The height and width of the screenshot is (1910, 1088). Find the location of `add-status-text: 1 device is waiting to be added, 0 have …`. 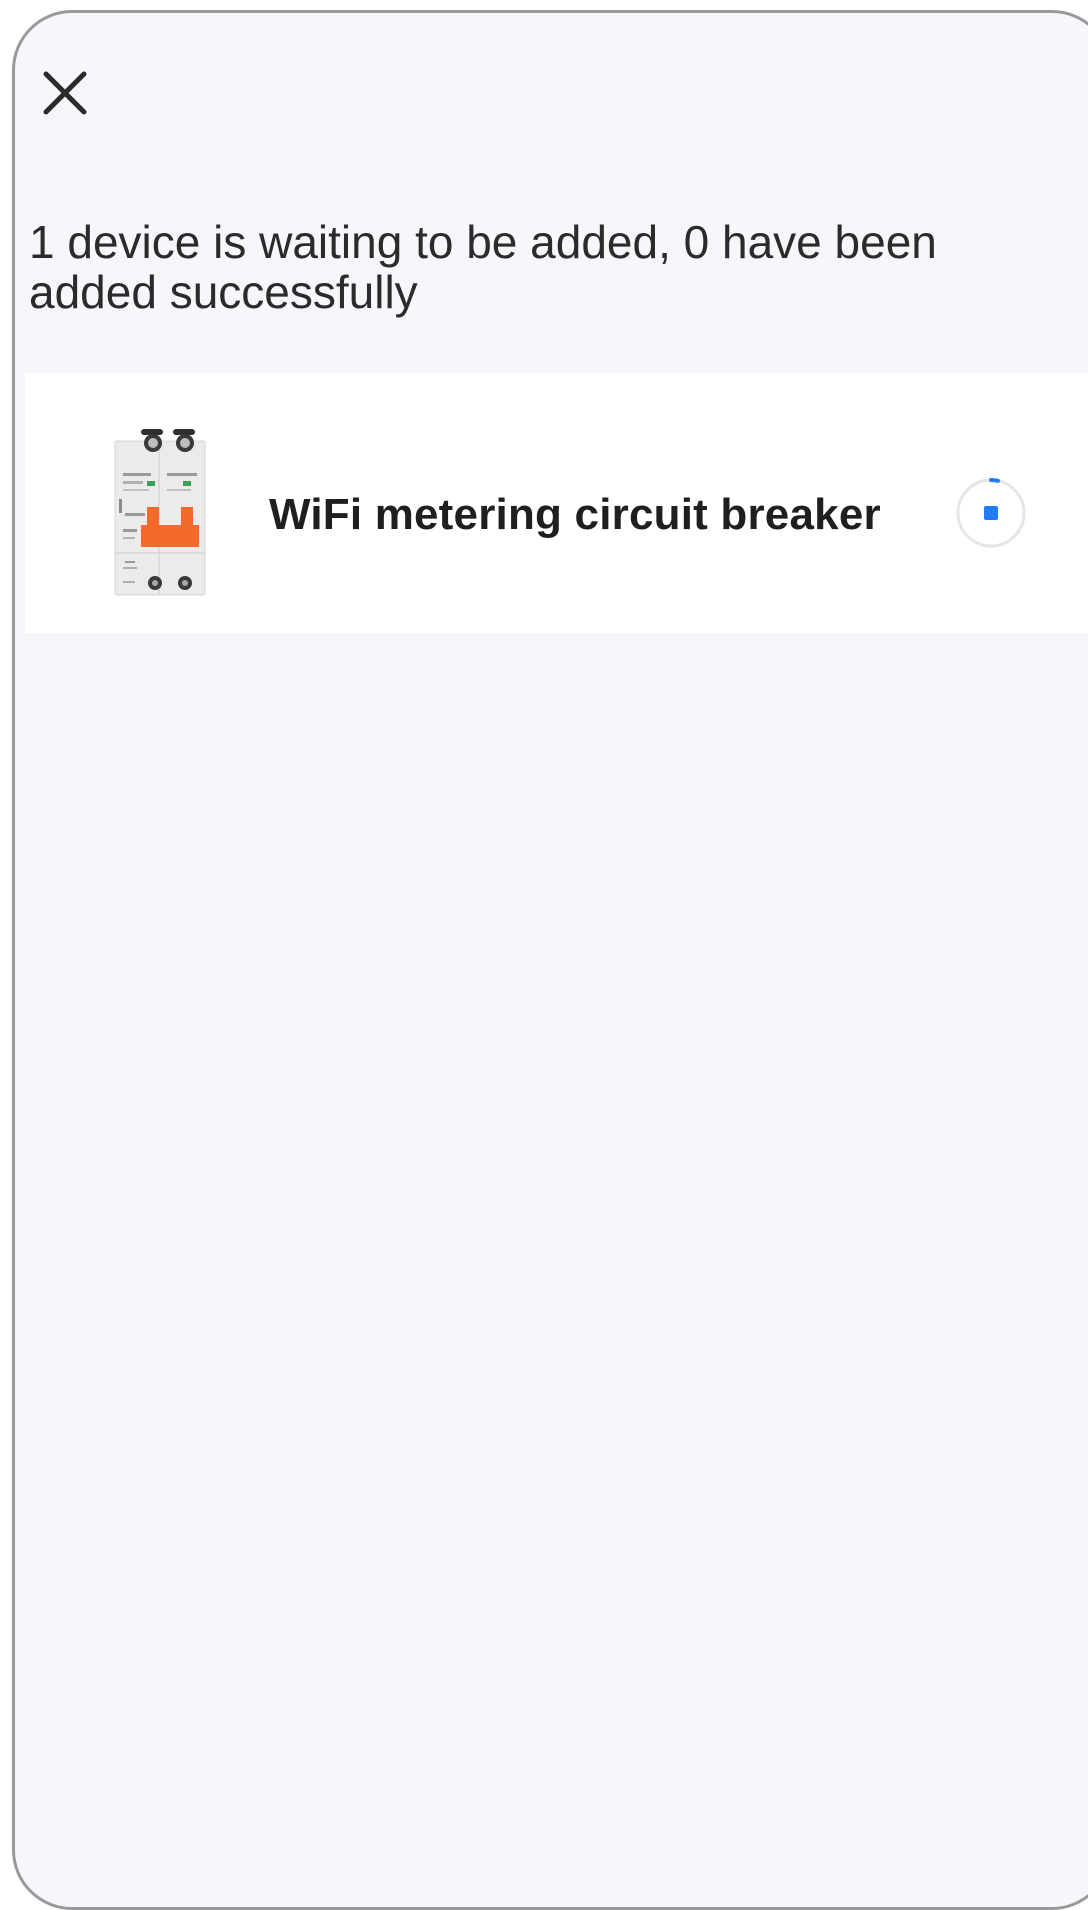

add-status-text: 1 device is waiting to be added, 0 have … is located at coordinates (483, 267).